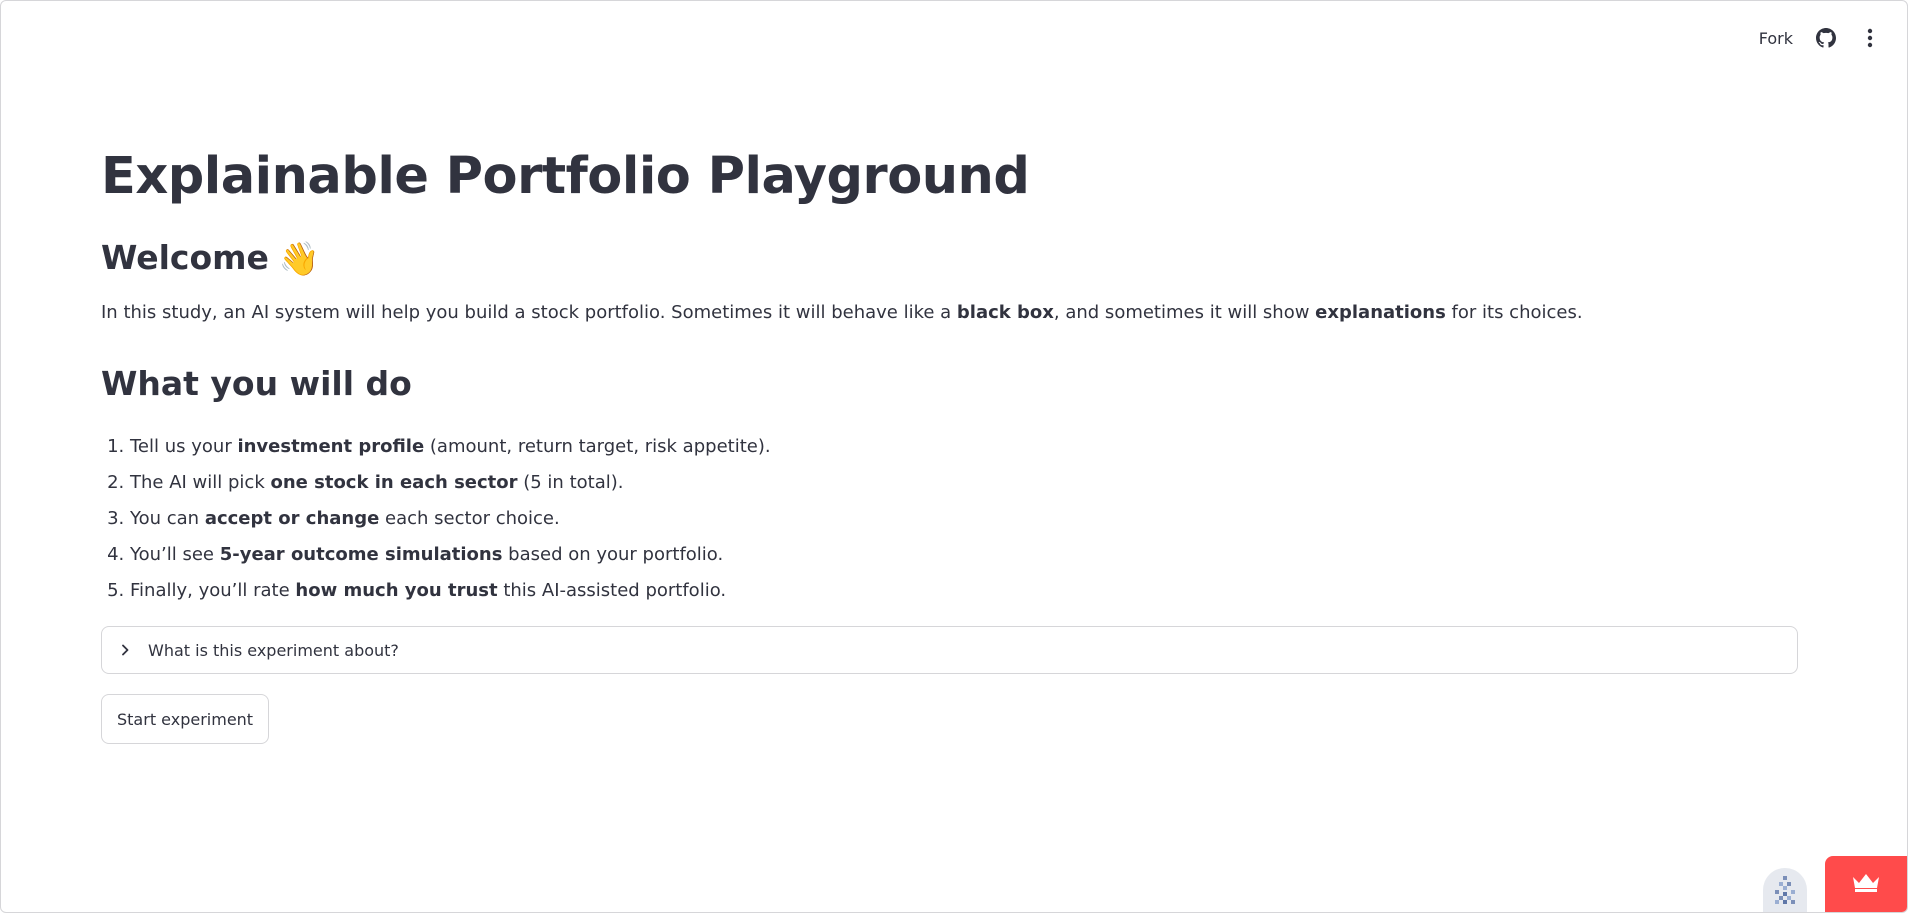 Image resolution: width=1910 pixels, height=915 pixels. What do you see at coordinates (200, 482) in the screenshot?
I see `step-text-pre: The AI will pick` at bounding box center [200, 482].